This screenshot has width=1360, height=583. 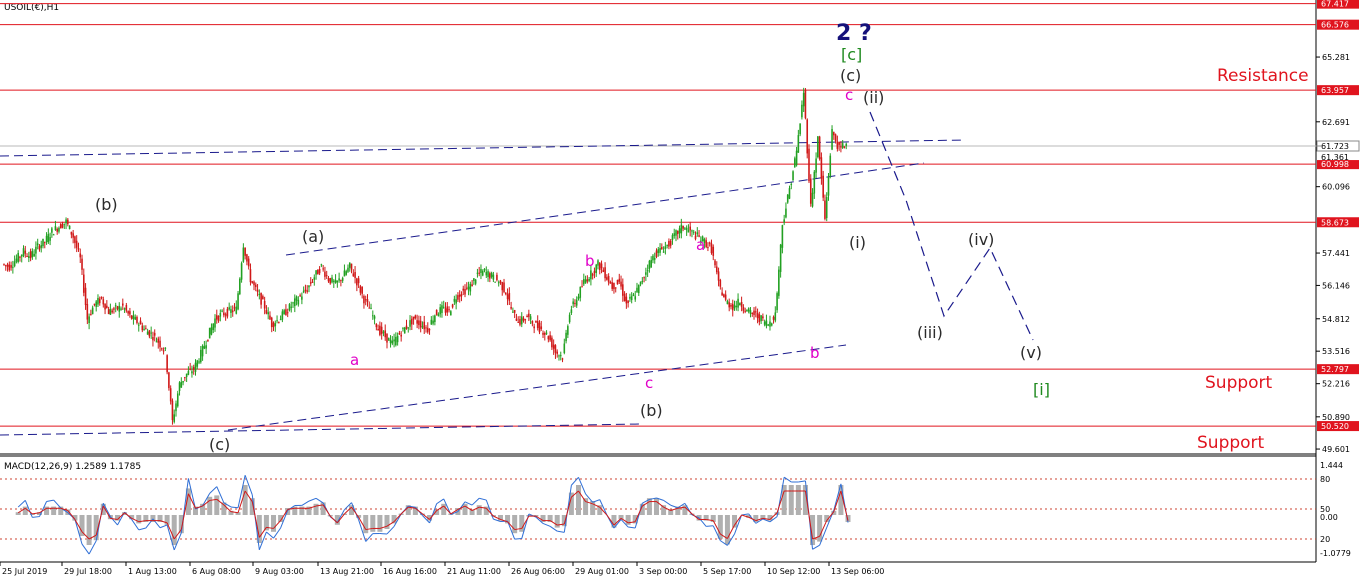 What do you see at coordinates (873, 97) in the screenshot?
I see `wave-label-ii: (ii)` at bounding box center [873, 97].